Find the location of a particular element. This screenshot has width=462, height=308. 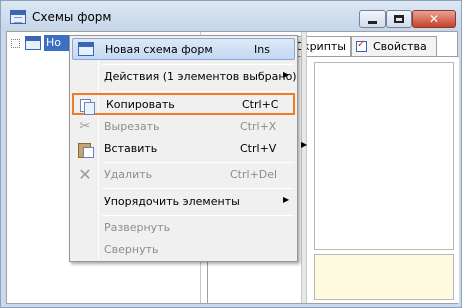

delete-icon: ✕ is located at coordinates (85, 174).